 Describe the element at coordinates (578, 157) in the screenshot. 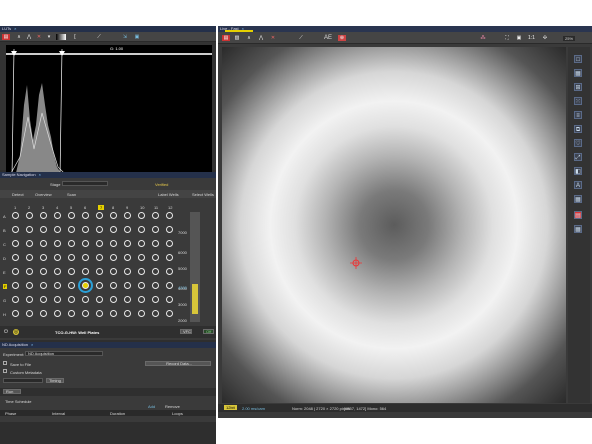

I see `expand-icon: ⤢` at that location.